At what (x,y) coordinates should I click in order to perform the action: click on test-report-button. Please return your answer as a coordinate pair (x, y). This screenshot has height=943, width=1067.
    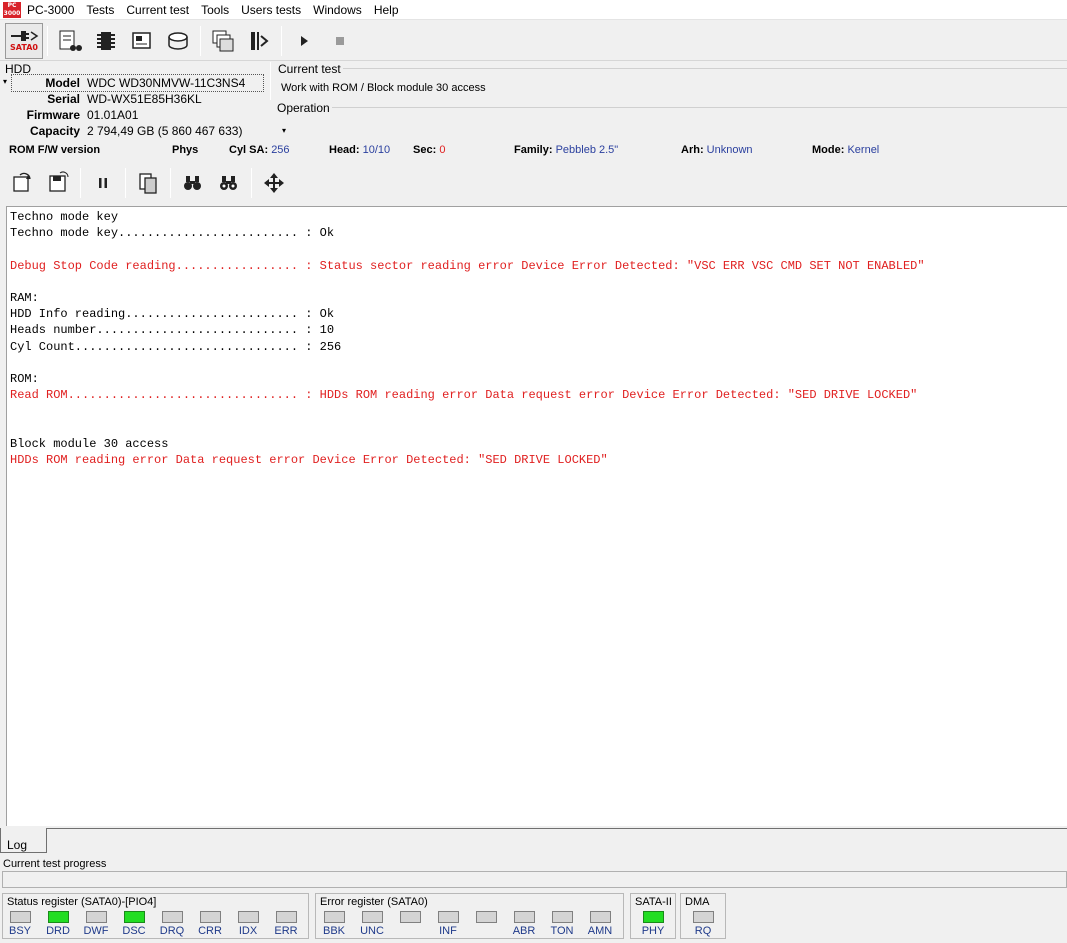
    Looking at the image, I should click on (70, 41).